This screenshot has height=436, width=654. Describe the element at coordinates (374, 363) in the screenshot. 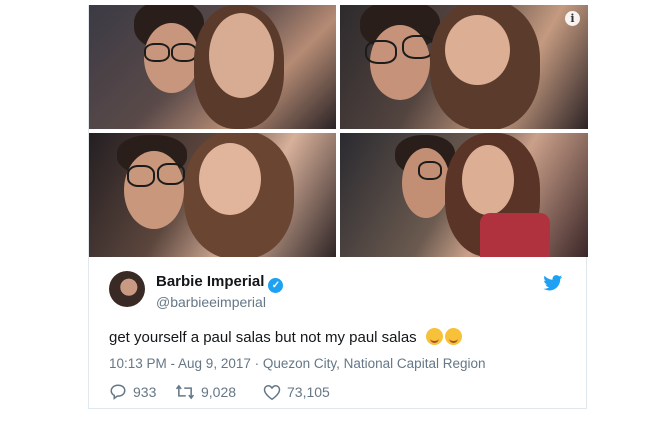

I see `location-link: Quezon City, National Capital Region` at that location.